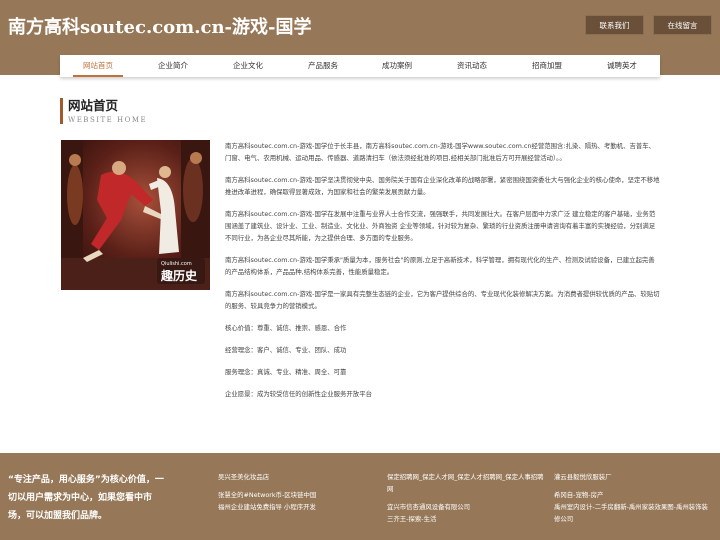 Image resolution: width=720 pixels, height=540 pixels. I want to click on core-value: 核心价值：尊重、诚信、推崇、感恩、合作, so click(286, 328).